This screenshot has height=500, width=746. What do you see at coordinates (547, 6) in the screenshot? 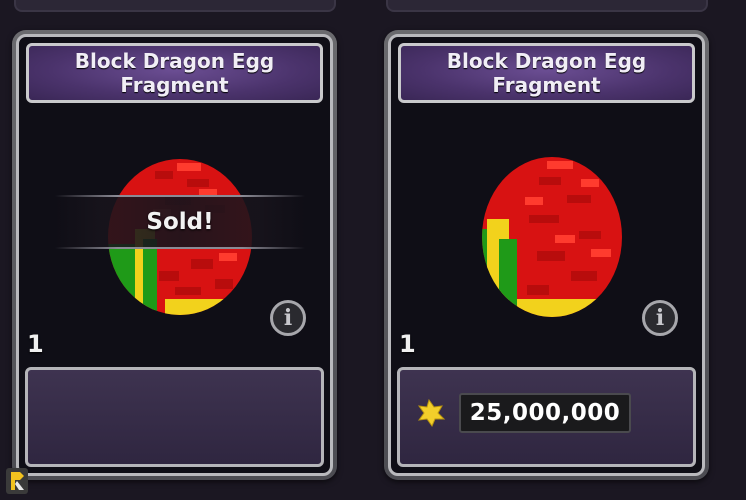
I see `background-panel-top-right` at bounding box center [547, 6].